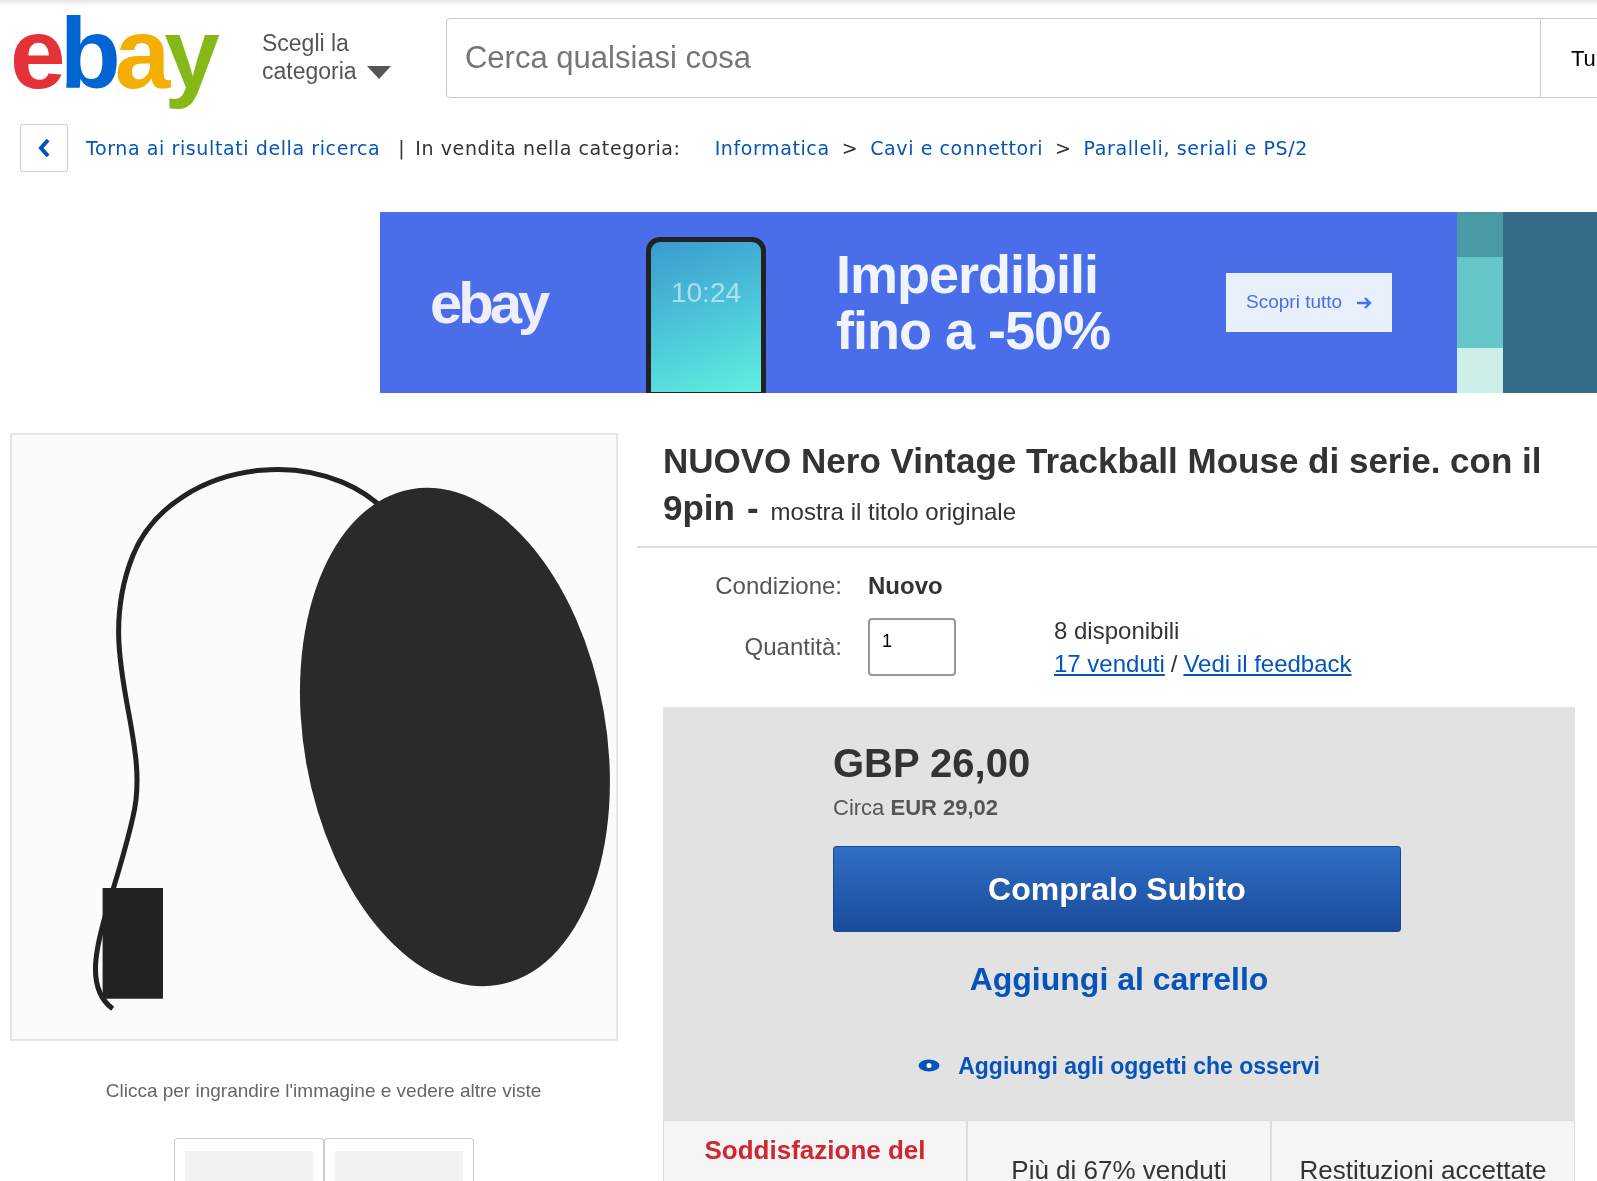  What do you see at coordinates (1267, 664) in the screenshot?
I see `feedback-link: Vedi il feedback` at bounding box center [1267, 664].